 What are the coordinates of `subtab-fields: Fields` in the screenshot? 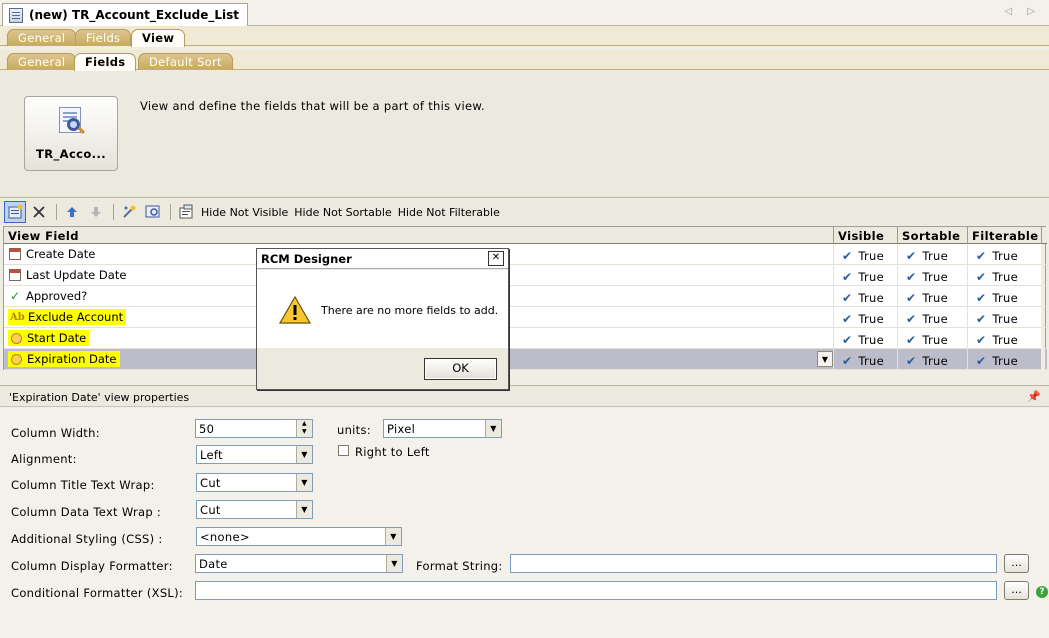 It's located at (105, 62).